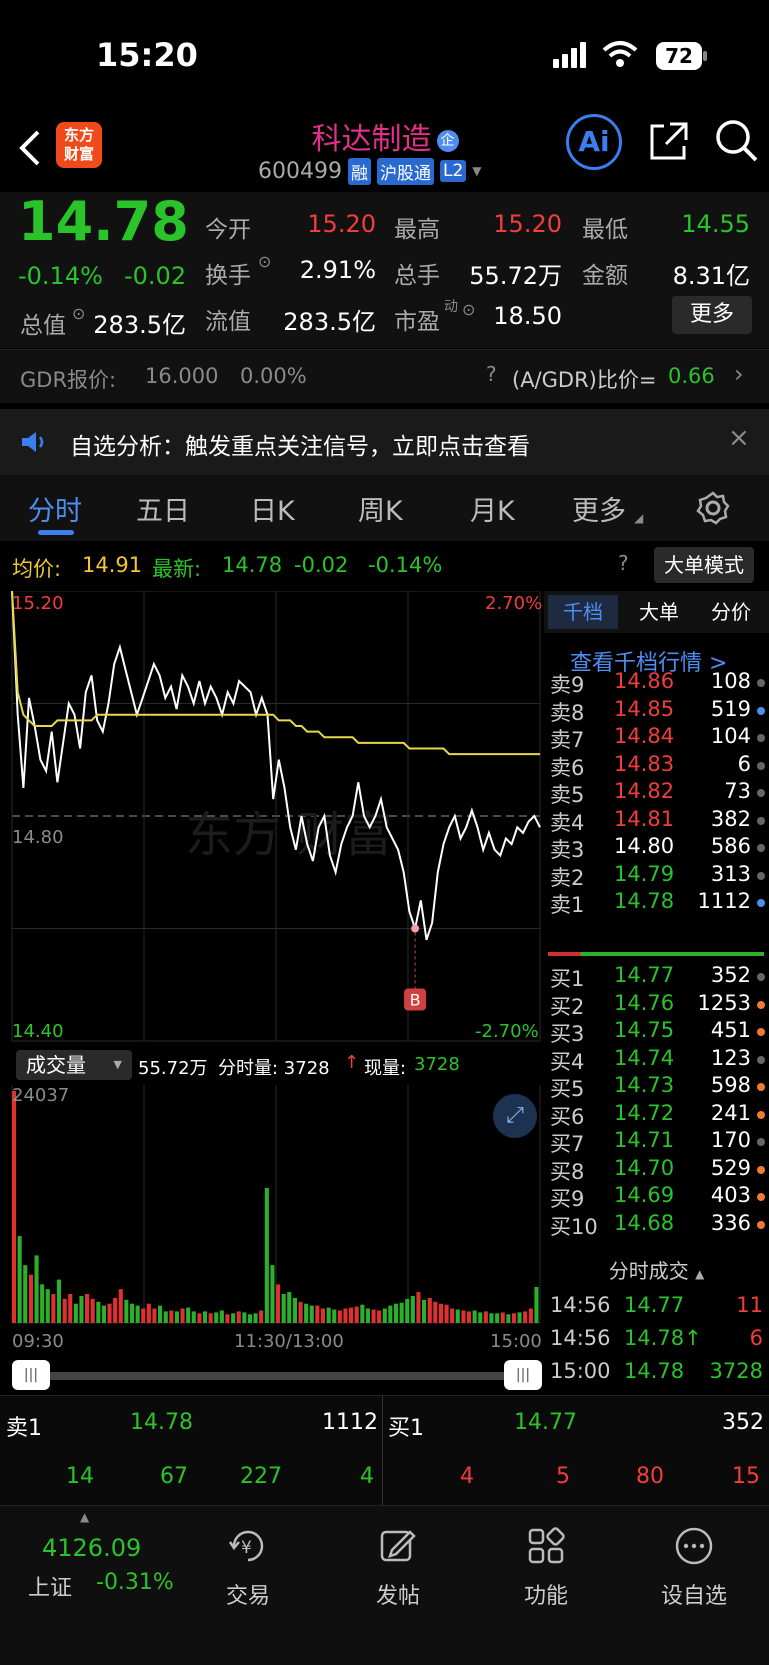 Image resolution: width=769 pixels, height=1665 pixels. I want to click on tab-depth: 千档, so click(583, 612).